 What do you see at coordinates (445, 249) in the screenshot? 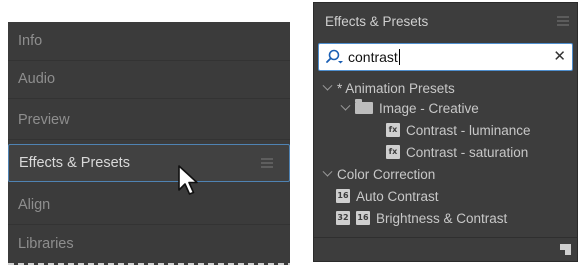
I see `panel-footer` at bounding box center [445, 249].